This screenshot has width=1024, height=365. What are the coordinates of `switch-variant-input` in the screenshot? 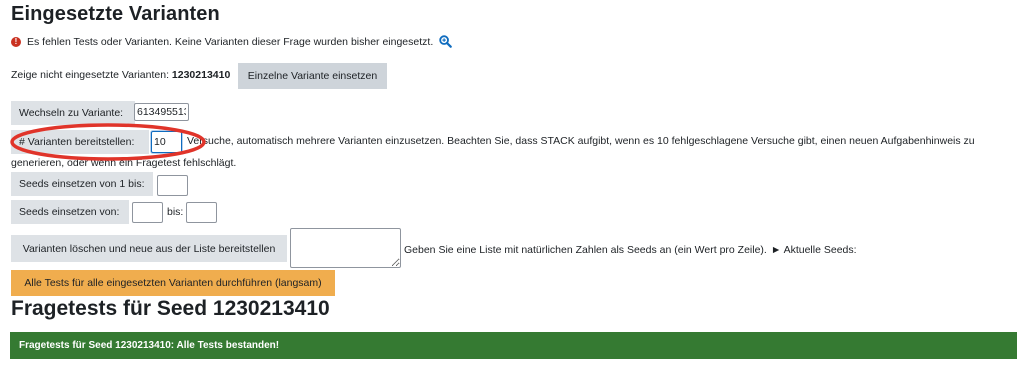 It's located at (161, 112).